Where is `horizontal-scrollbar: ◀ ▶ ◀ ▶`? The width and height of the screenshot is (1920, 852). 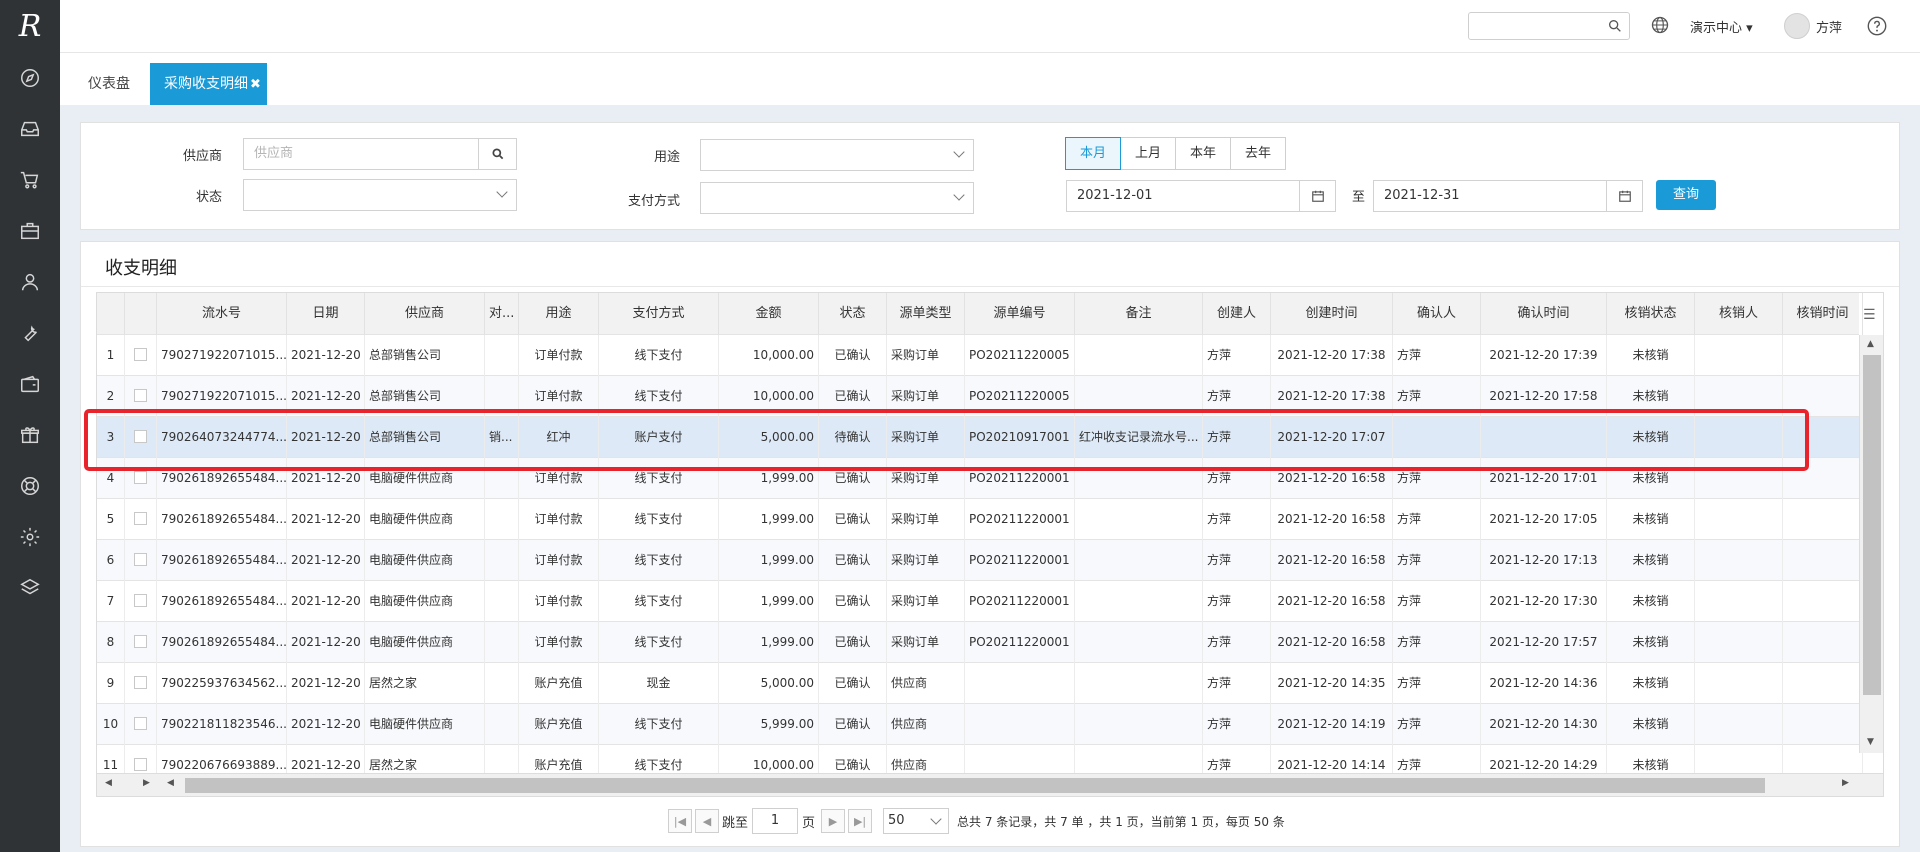 horizontal-scrollbar: ◀ ▶ ◀ ▶ is located at coordinates (990, 784).